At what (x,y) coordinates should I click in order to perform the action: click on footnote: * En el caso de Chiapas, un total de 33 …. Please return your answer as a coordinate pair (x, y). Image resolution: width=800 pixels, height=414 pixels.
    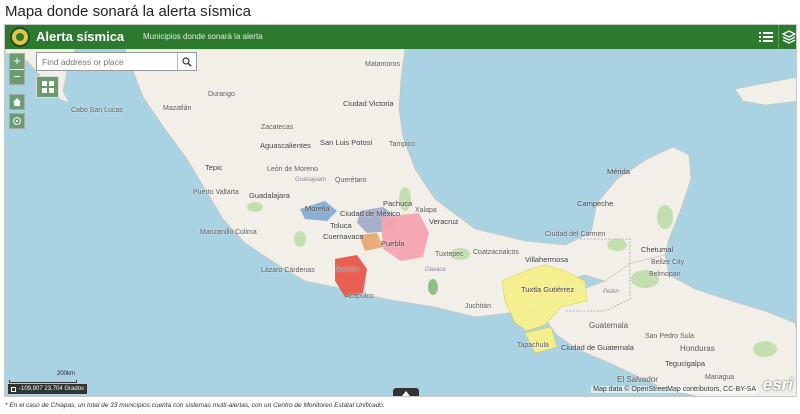
    Looking at the image, I should click on (195, 405).